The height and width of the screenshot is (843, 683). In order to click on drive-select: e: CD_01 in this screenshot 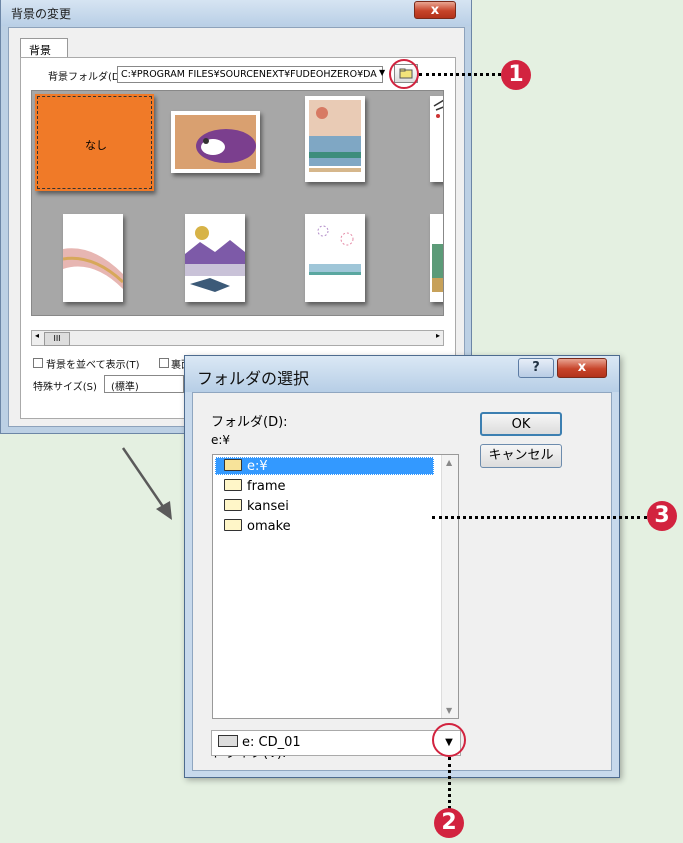, I will do `click(336, 743)`.